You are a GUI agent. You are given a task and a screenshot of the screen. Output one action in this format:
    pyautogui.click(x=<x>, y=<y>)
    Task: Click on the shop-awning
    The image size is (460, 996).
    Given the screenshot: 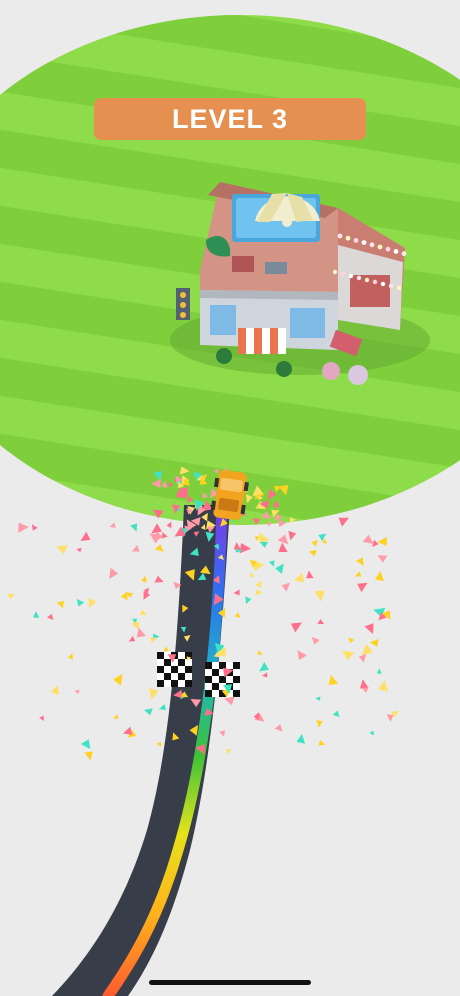 What is the action you would take?
    pyautogui.click(x=262, y=341)
    